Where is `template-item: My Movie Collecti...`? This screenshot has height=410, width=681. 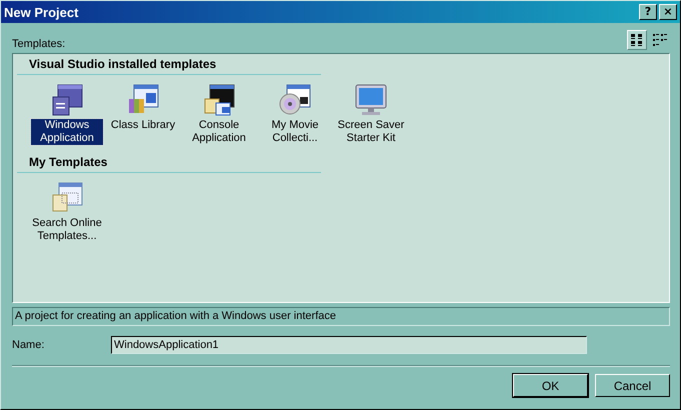 template-item: My Movie Collecti... is located at coordinates (295, 113).